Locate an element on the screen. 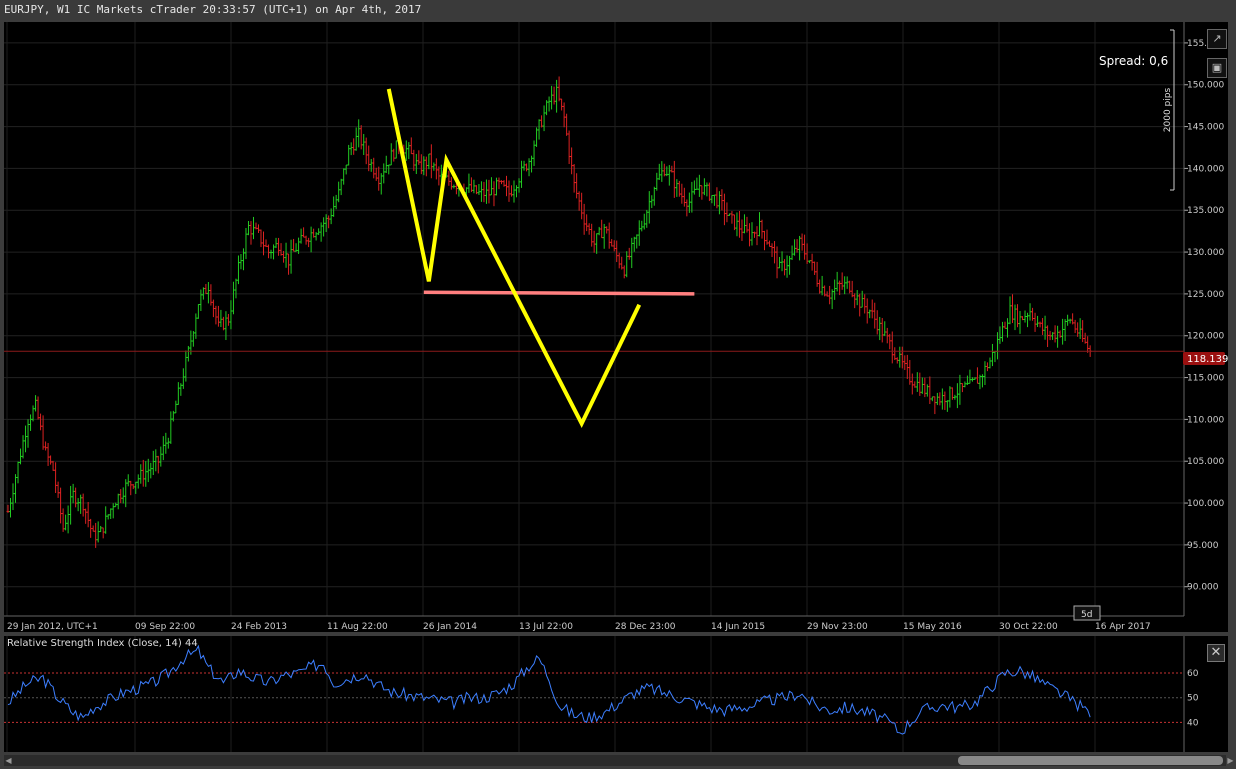  horizontal-scroll-thumb is located at coordinates (1090, 760).